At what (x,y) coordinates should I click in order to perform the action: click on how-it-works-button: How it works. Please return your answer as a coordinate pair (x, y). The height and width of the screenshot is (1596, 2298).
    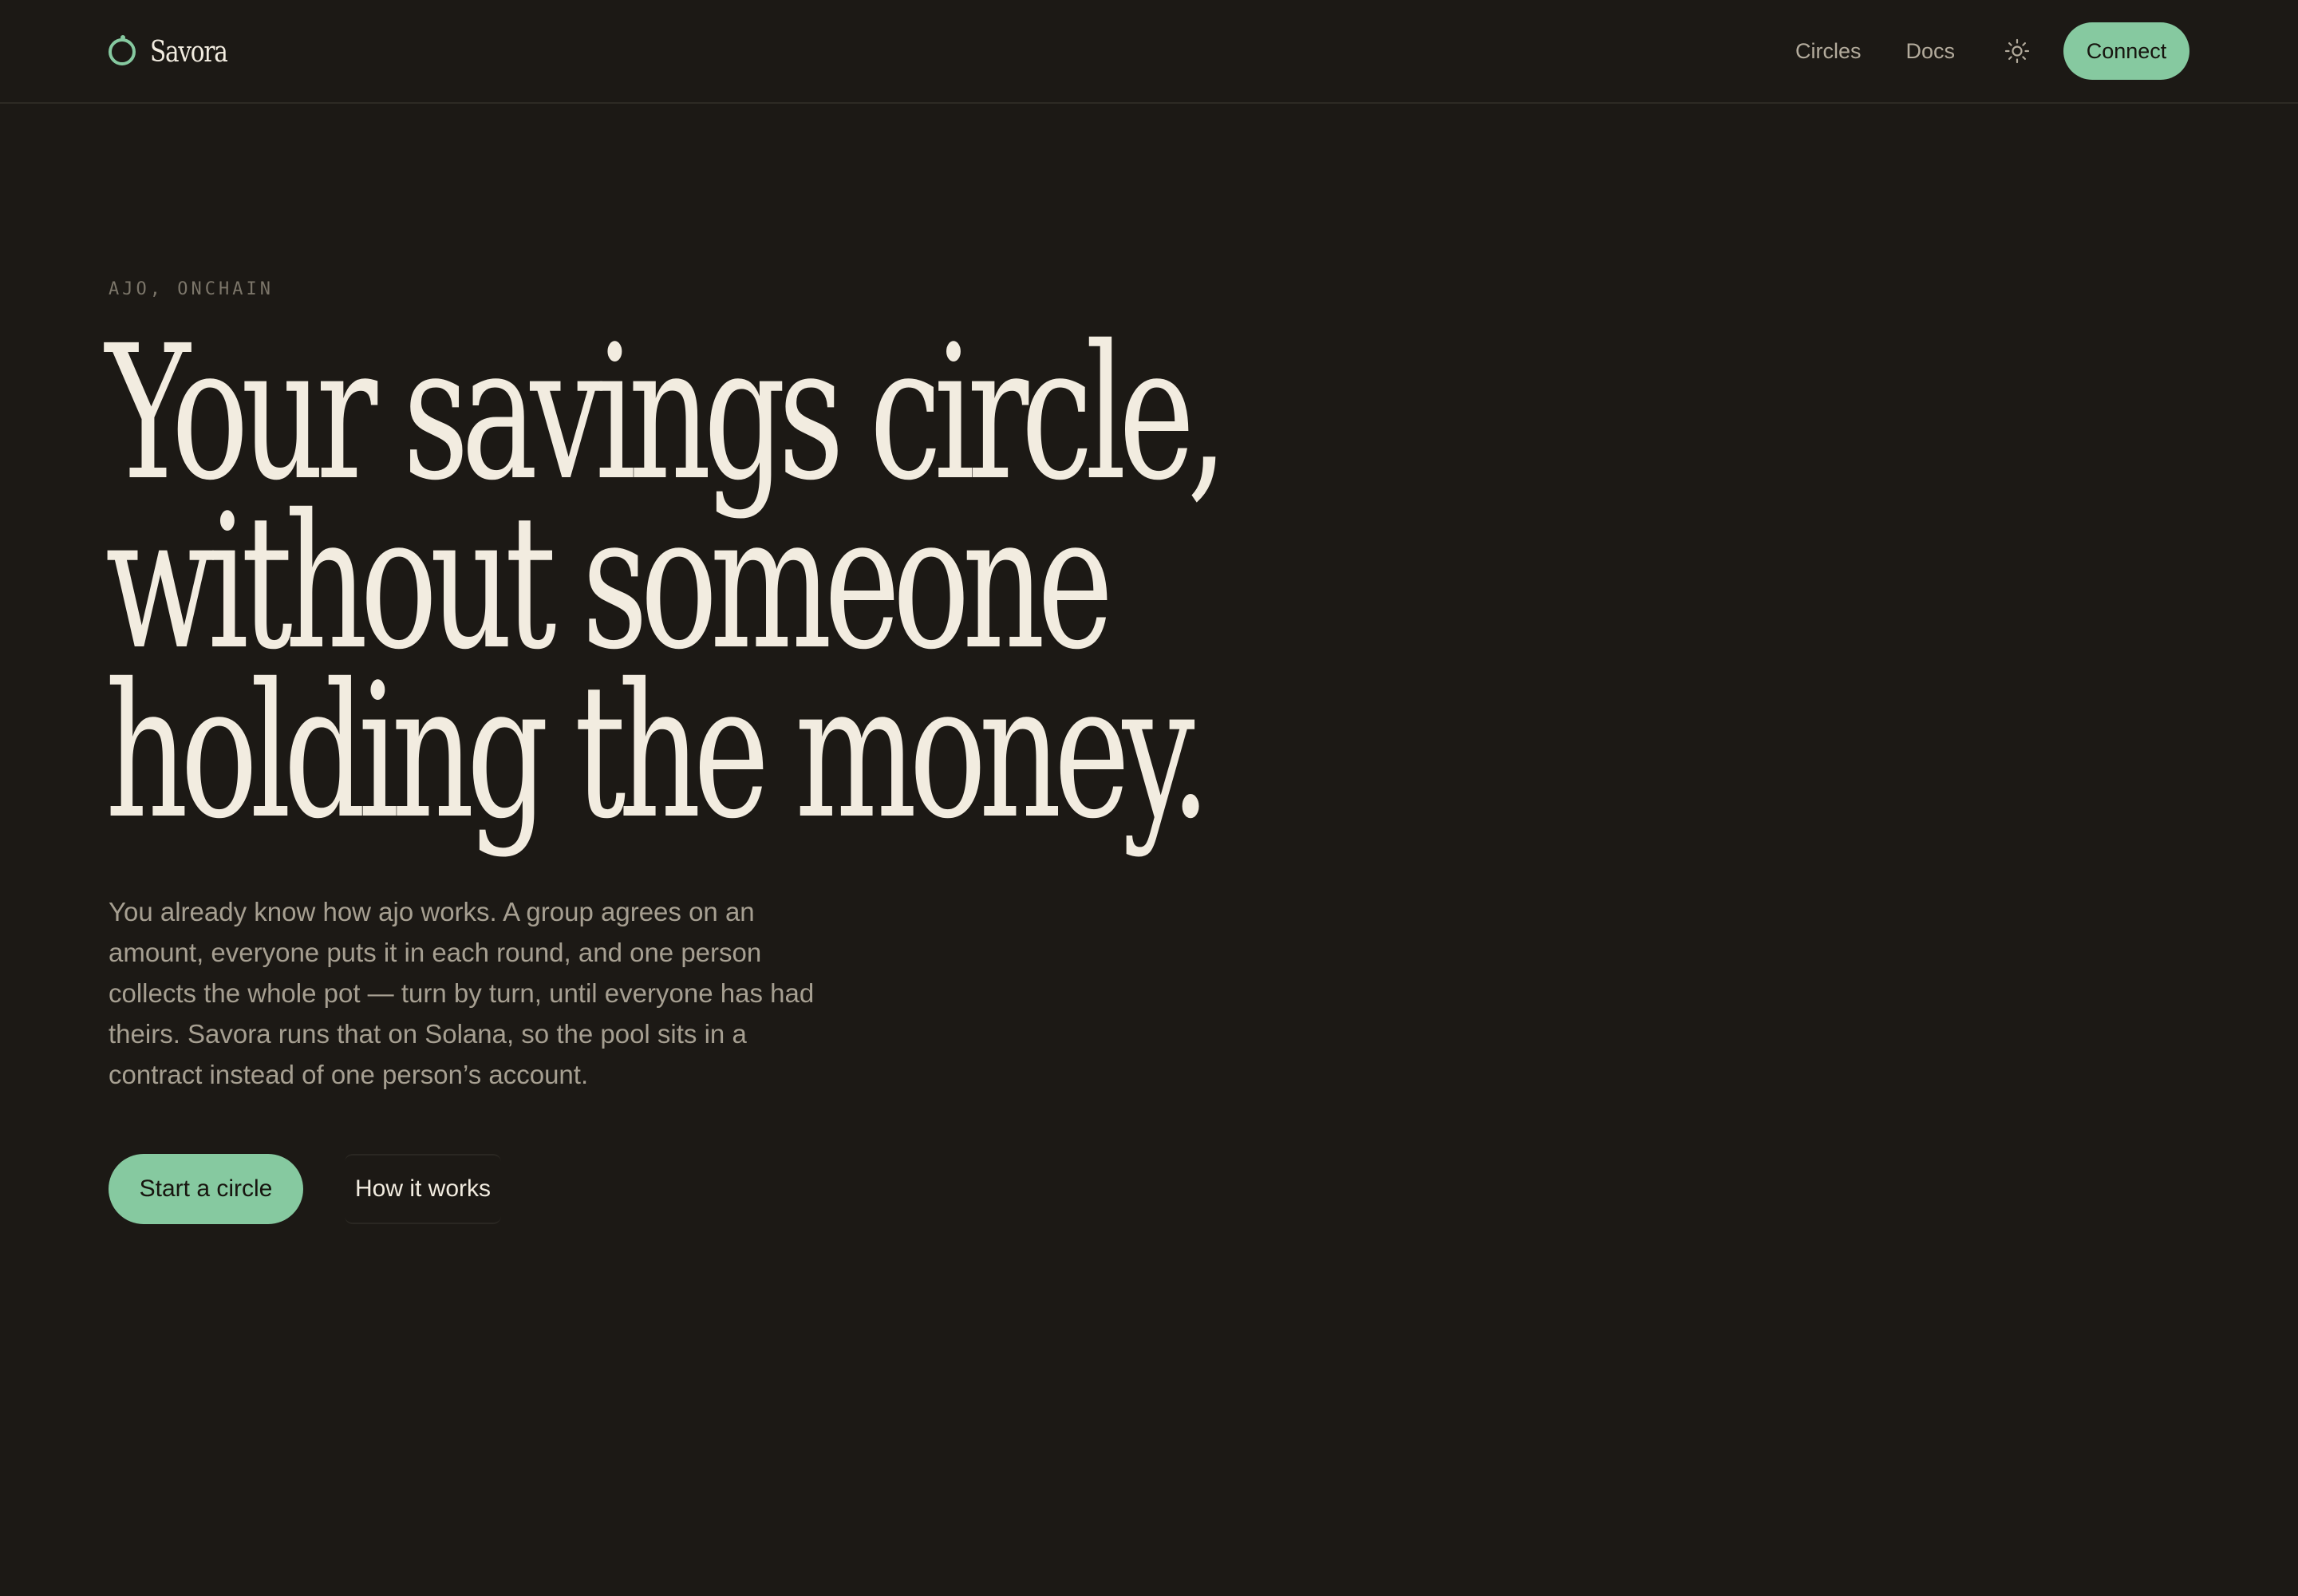
    Looking at the image, I should click on (423, 1189).